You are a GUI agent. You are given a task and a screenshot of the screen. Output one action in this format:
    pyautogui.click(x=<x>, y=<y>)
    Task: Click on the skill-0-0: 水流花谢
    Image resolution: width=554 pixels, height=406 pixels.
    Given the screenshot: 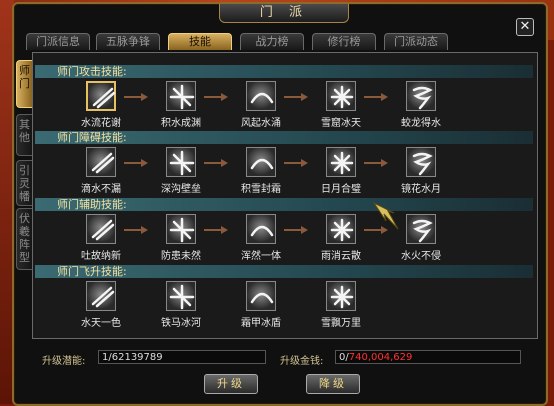 What is the action you would take?
    pyautogui.click(x=101, y=105)
    